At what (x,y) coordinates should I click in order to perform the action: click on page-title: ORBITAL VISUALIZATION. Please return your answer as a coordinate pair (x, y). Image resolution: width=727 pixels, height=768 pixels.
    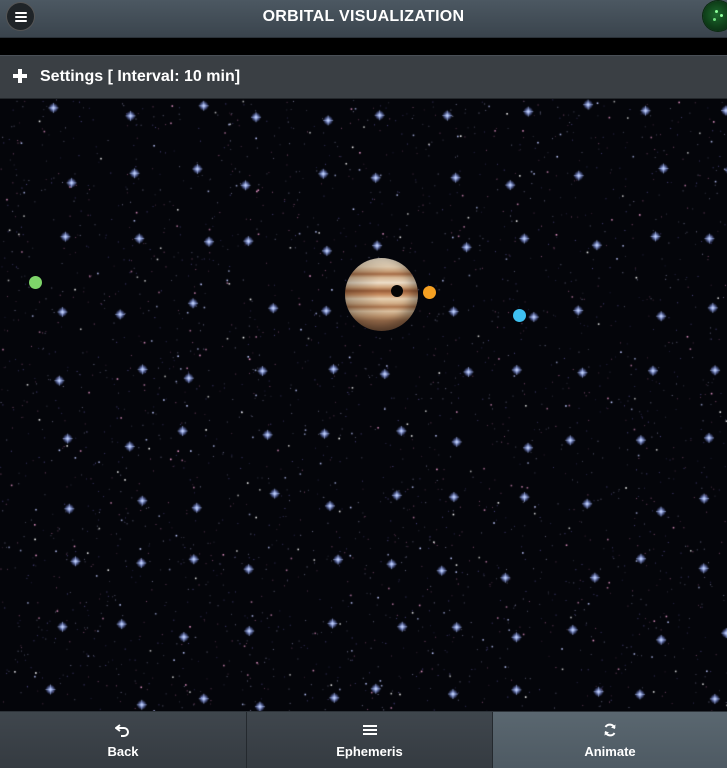
    Looking at the image, I should click on (363, 16).